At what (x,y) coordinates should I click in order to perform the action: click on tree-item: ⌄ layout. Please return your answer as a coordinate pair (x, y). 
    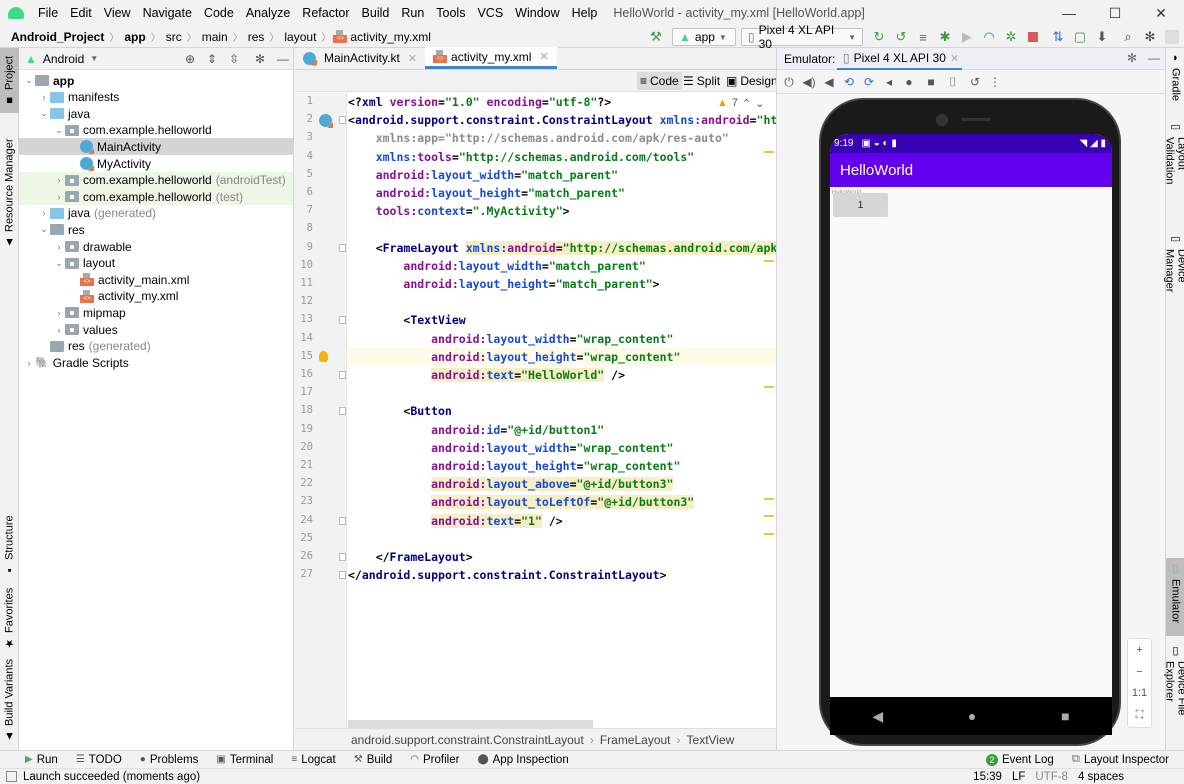
    Looking at the image, I should click on (156, 263).